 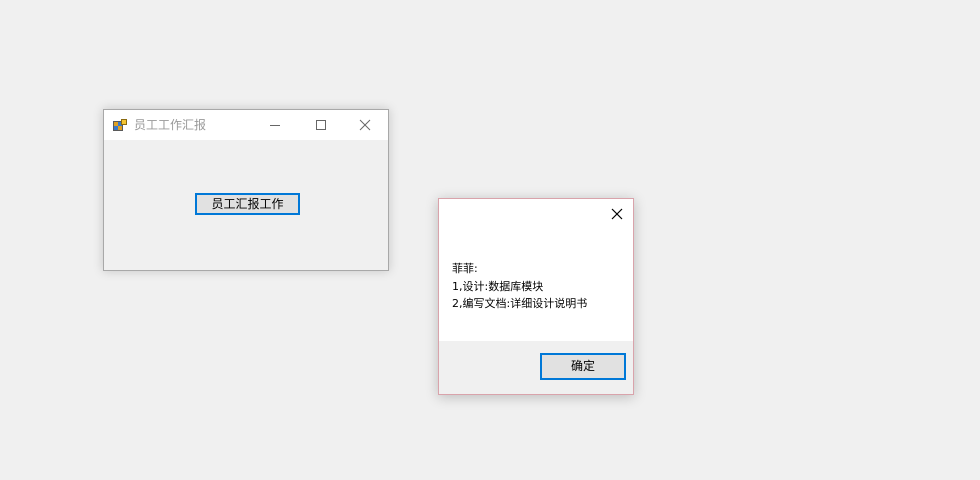 I want to click on minimize-button, so click(x=275, y=125).